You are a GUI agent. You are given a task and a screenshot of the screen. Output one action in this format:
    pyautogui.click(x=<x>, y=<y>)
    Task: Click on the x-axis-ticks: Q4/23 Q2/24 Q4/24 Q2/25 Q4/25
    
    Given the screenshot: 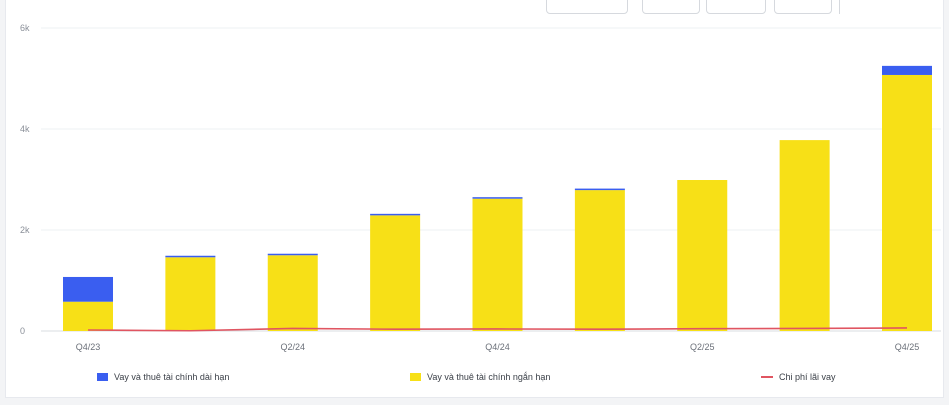 What is the action you would take?
    pyautogui.click(x=498, y=347)
    